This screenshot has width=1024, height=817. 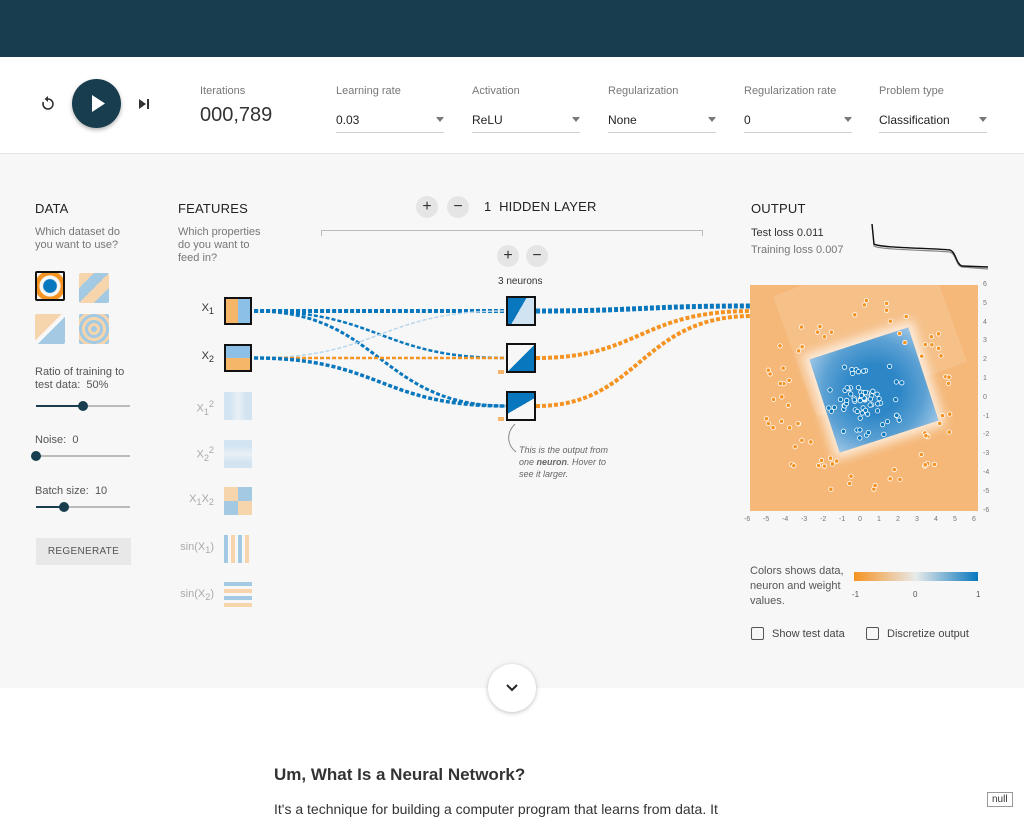 I want to click on reset-button, so click(x=48, y=104).